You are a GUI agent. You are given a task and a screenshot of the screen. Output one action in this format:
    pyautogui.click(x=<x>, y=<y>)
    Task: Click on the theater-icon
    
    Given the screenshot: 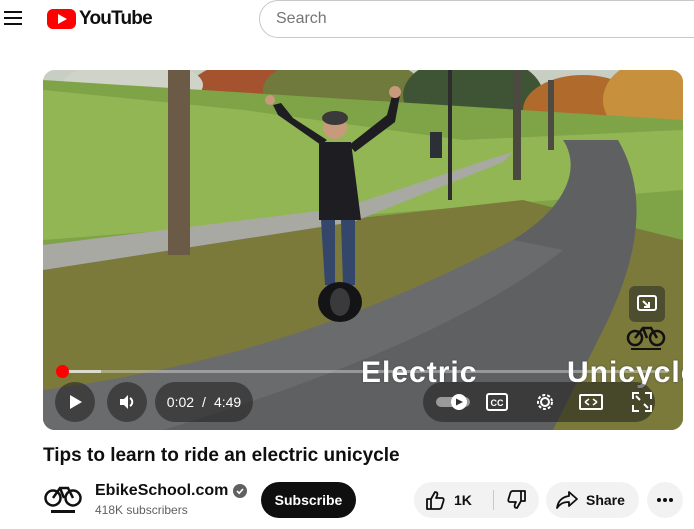 What is the action you would take?
    pyautogui.click(x=591, y=402)
    